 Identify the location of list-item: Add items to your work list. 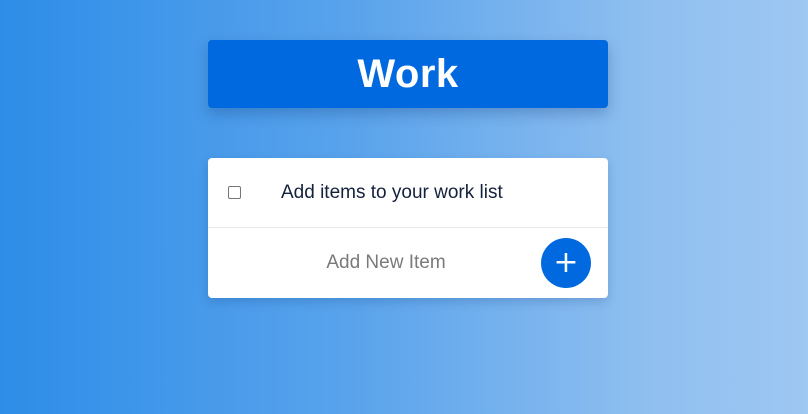
(408, 193).